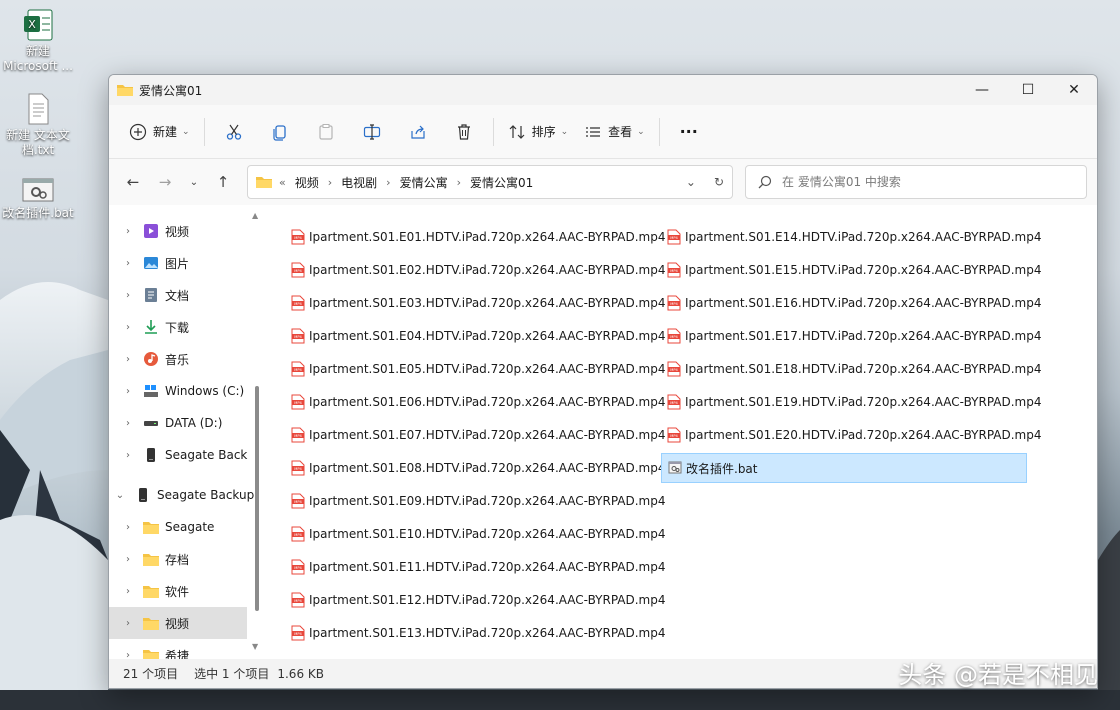 The image size is (1120, 710). Describe the element at coordinates (223, 182) in the screenshot. I see `up-button: ↑` at that location.